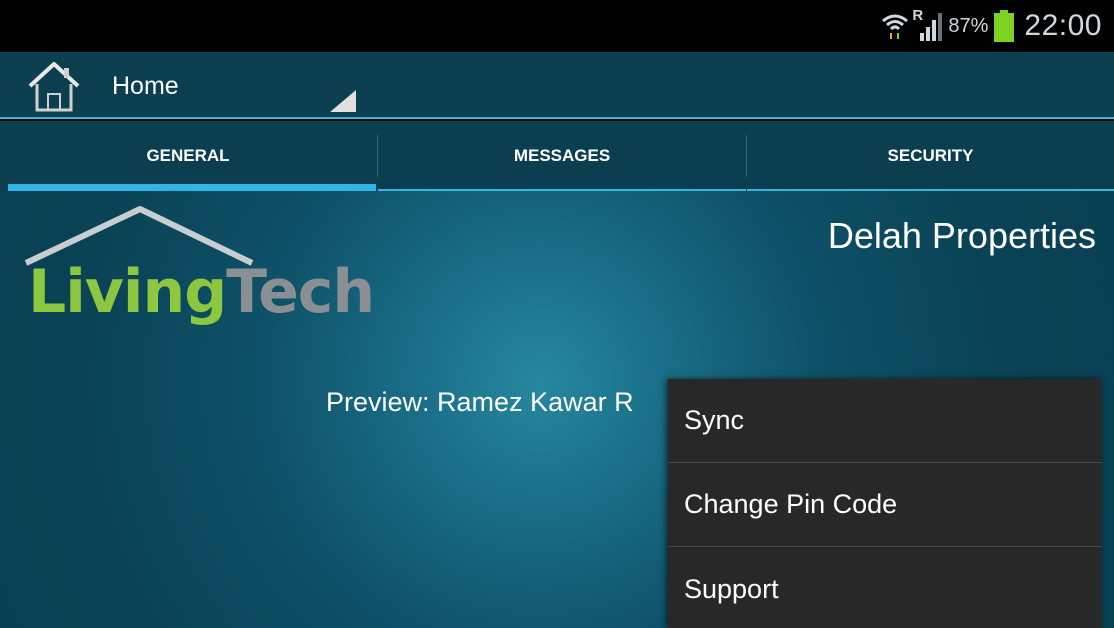  I want to click on tab-bar: GENERAL MESSAGES SECURITY, so click(557, 156).